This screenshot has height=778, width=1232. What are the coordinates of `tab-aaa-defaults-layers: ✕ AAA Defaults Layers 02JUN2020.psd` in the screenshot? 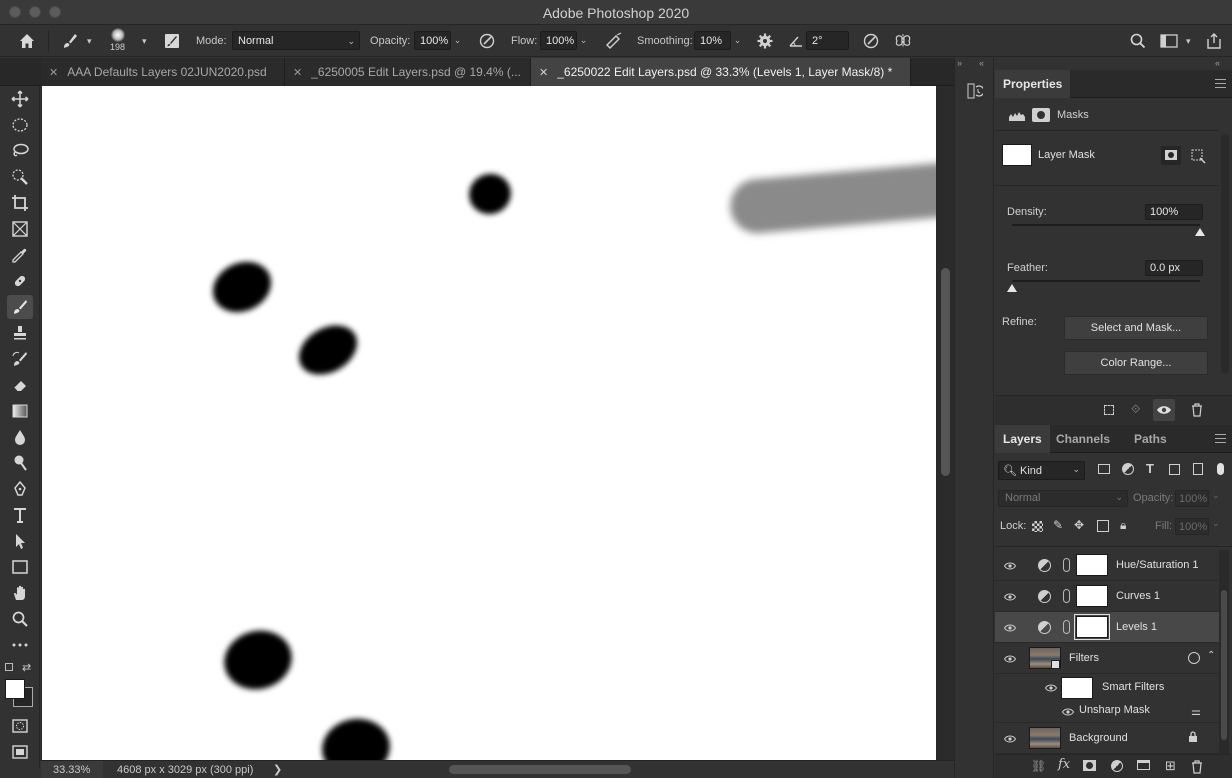 It's located at (163, 72).